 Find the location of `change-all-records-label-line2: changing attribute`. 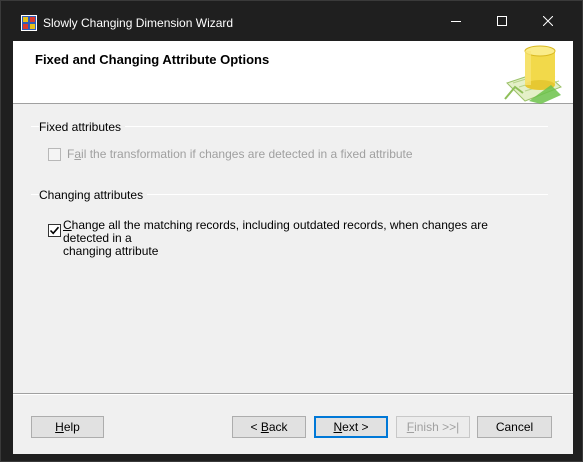

change-all-records-label-line2: changing attribute is located at coordinates (111, 251).